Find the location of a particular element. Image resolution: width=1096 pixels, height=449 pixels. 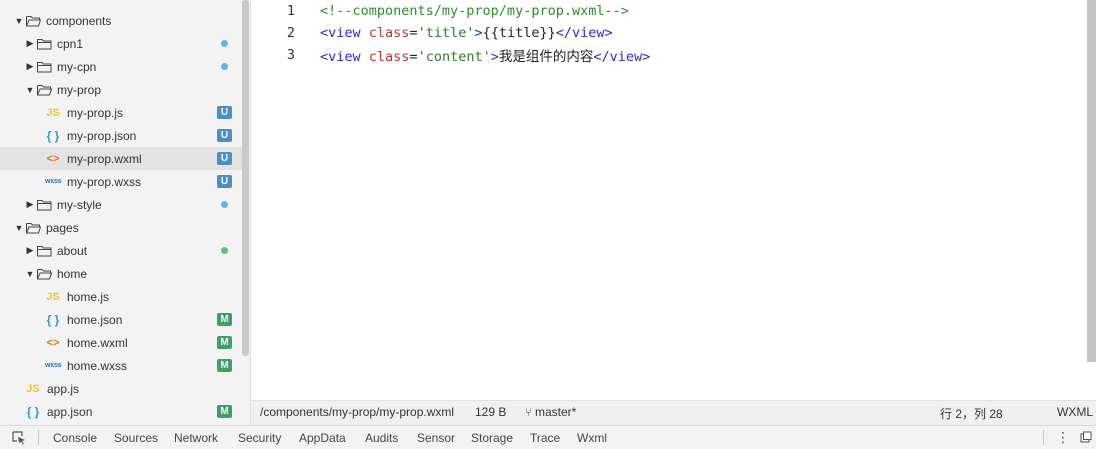

tree-folder: ▼ home is located at coordinates (121, 273).